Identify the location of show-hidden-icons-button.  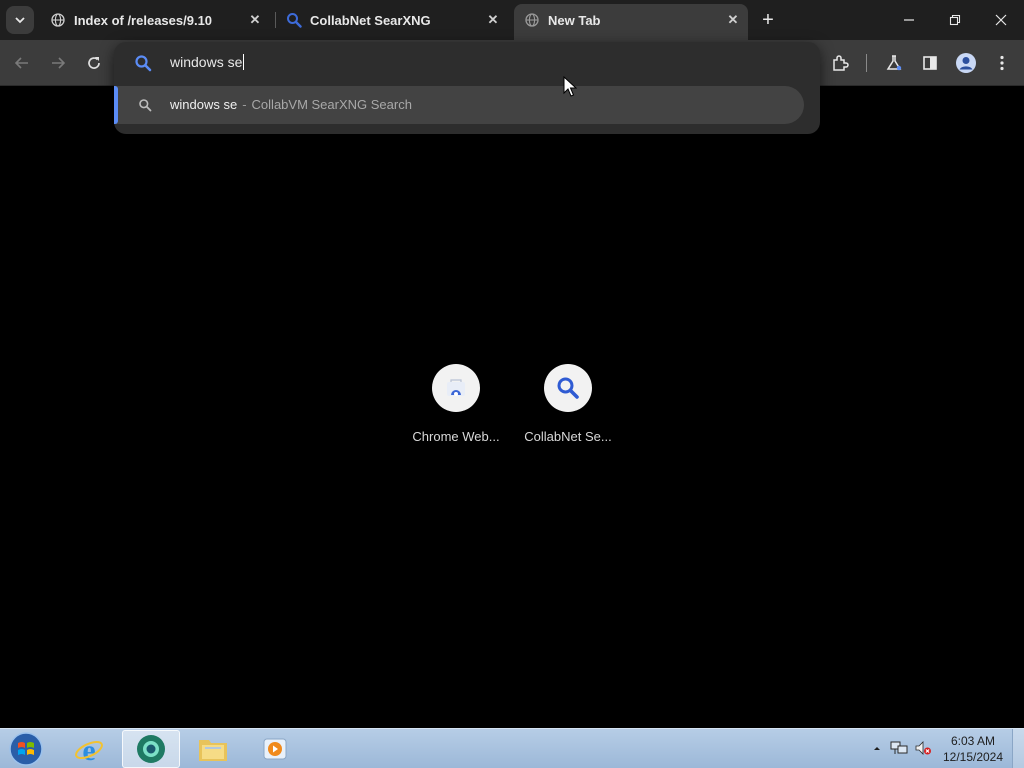
(877, 748).